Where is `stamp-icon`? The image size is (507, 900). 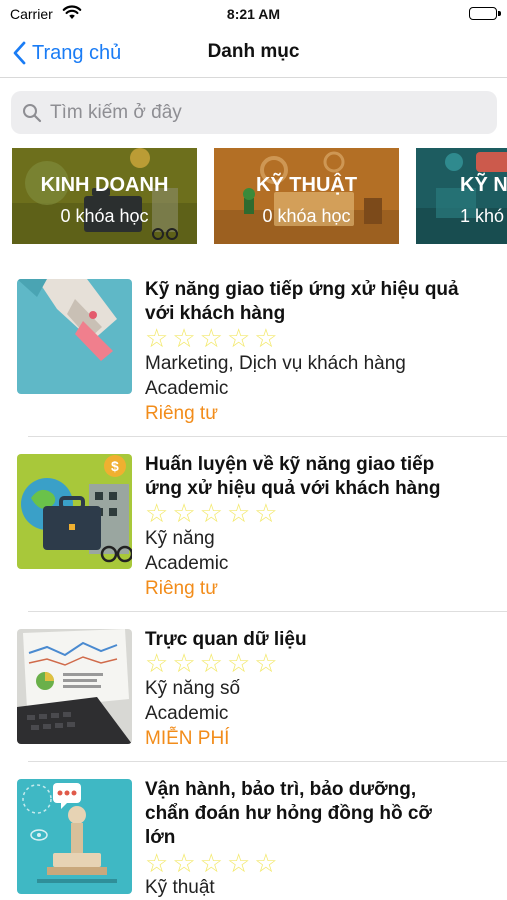 stamp-icon is located at coordinates (74, 836).